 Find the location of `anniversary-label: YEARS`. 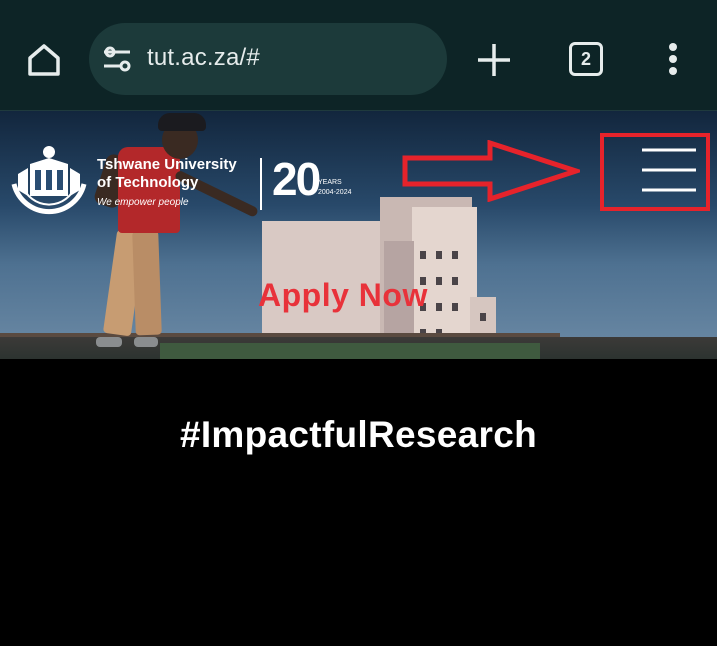

anniversary-label: YEARS is located at coordinates (330, 182).